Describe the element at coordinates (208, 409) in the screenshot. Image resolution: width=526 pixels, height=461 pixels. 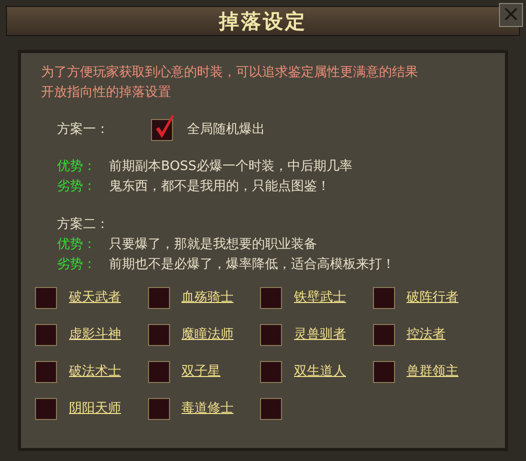
I see `class-link: 毒道修士` at that location.